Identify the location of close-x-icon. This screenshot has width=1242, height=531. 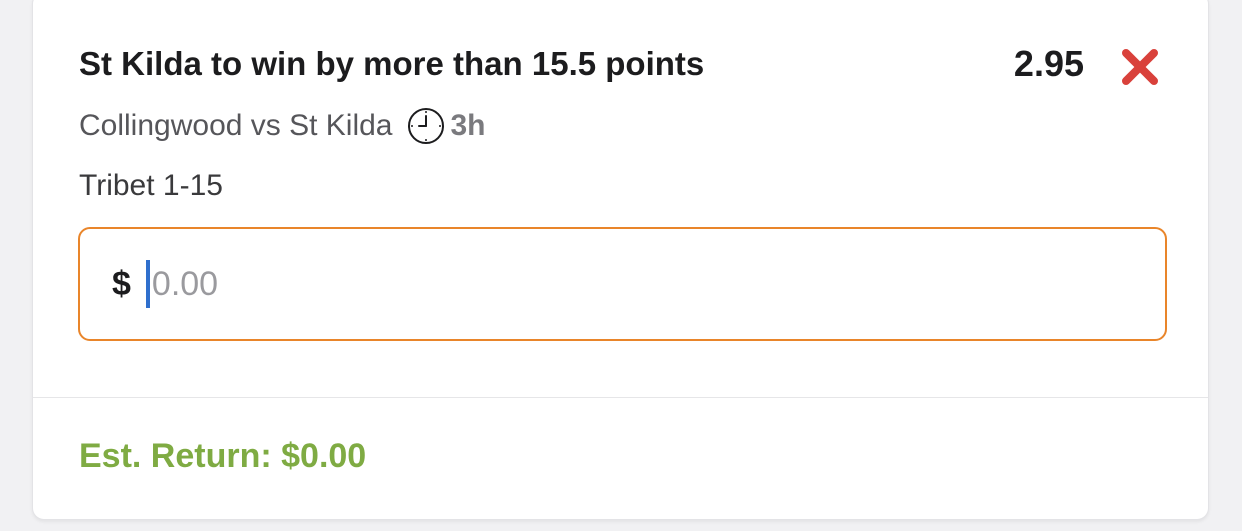
(1140, 67).